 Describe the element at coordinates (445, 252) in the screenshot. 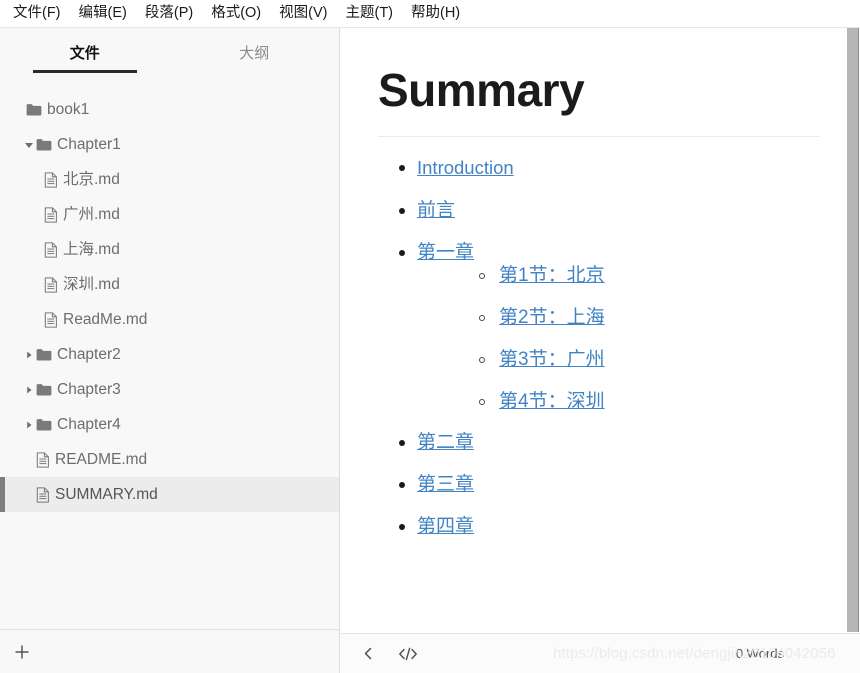

I see `summary-link: 第一章` at that location.